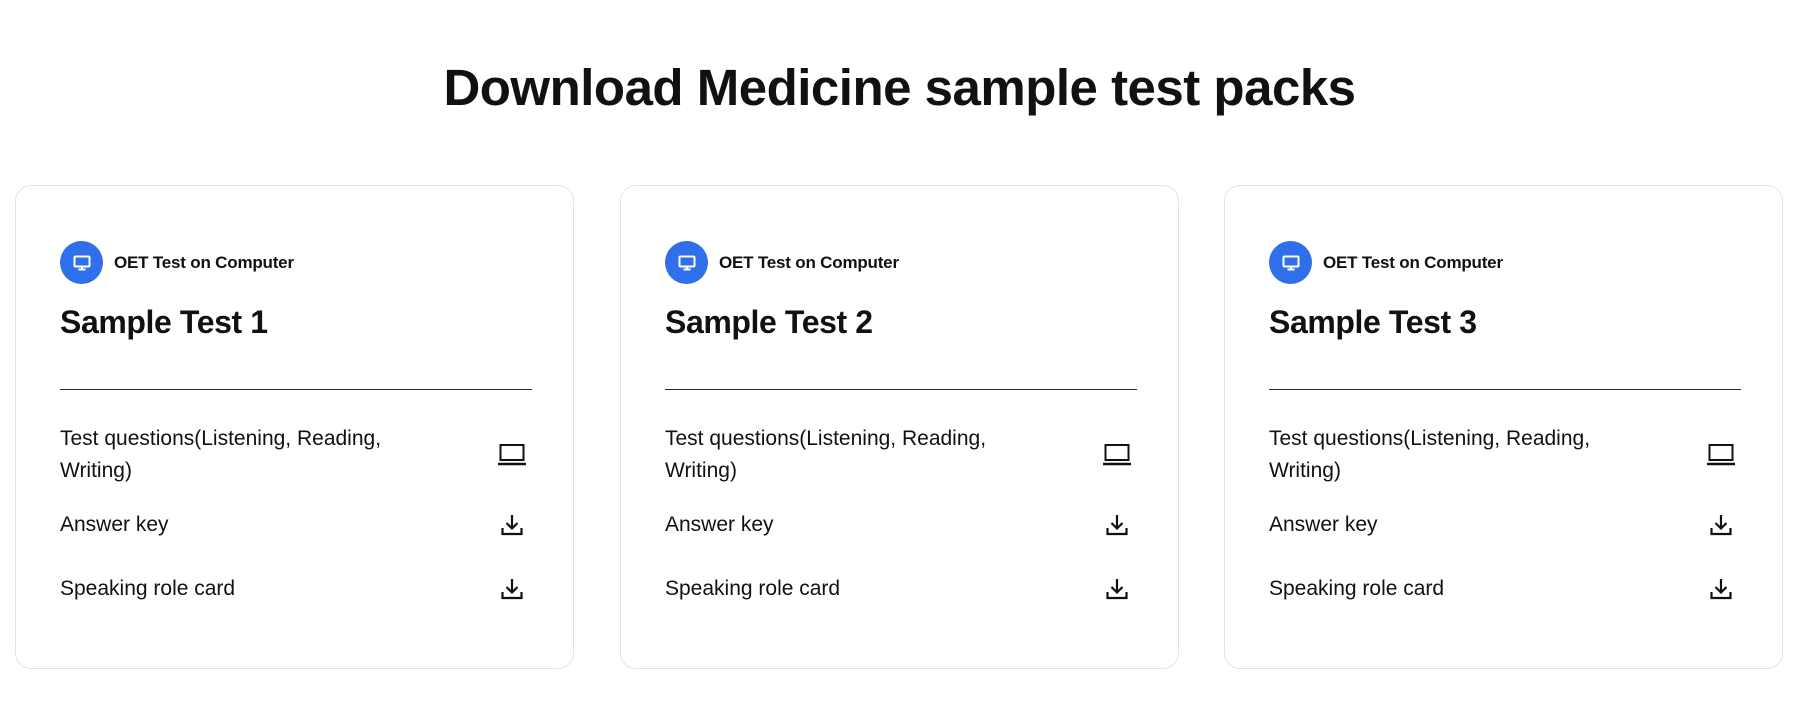 Image resolution: width=1799 pixels, height=701 pixels. What do you see at coordinates (1373, 322) in the screenshot?
I see `card-title: Sample Test 3` at bounding box center [1373, 322].